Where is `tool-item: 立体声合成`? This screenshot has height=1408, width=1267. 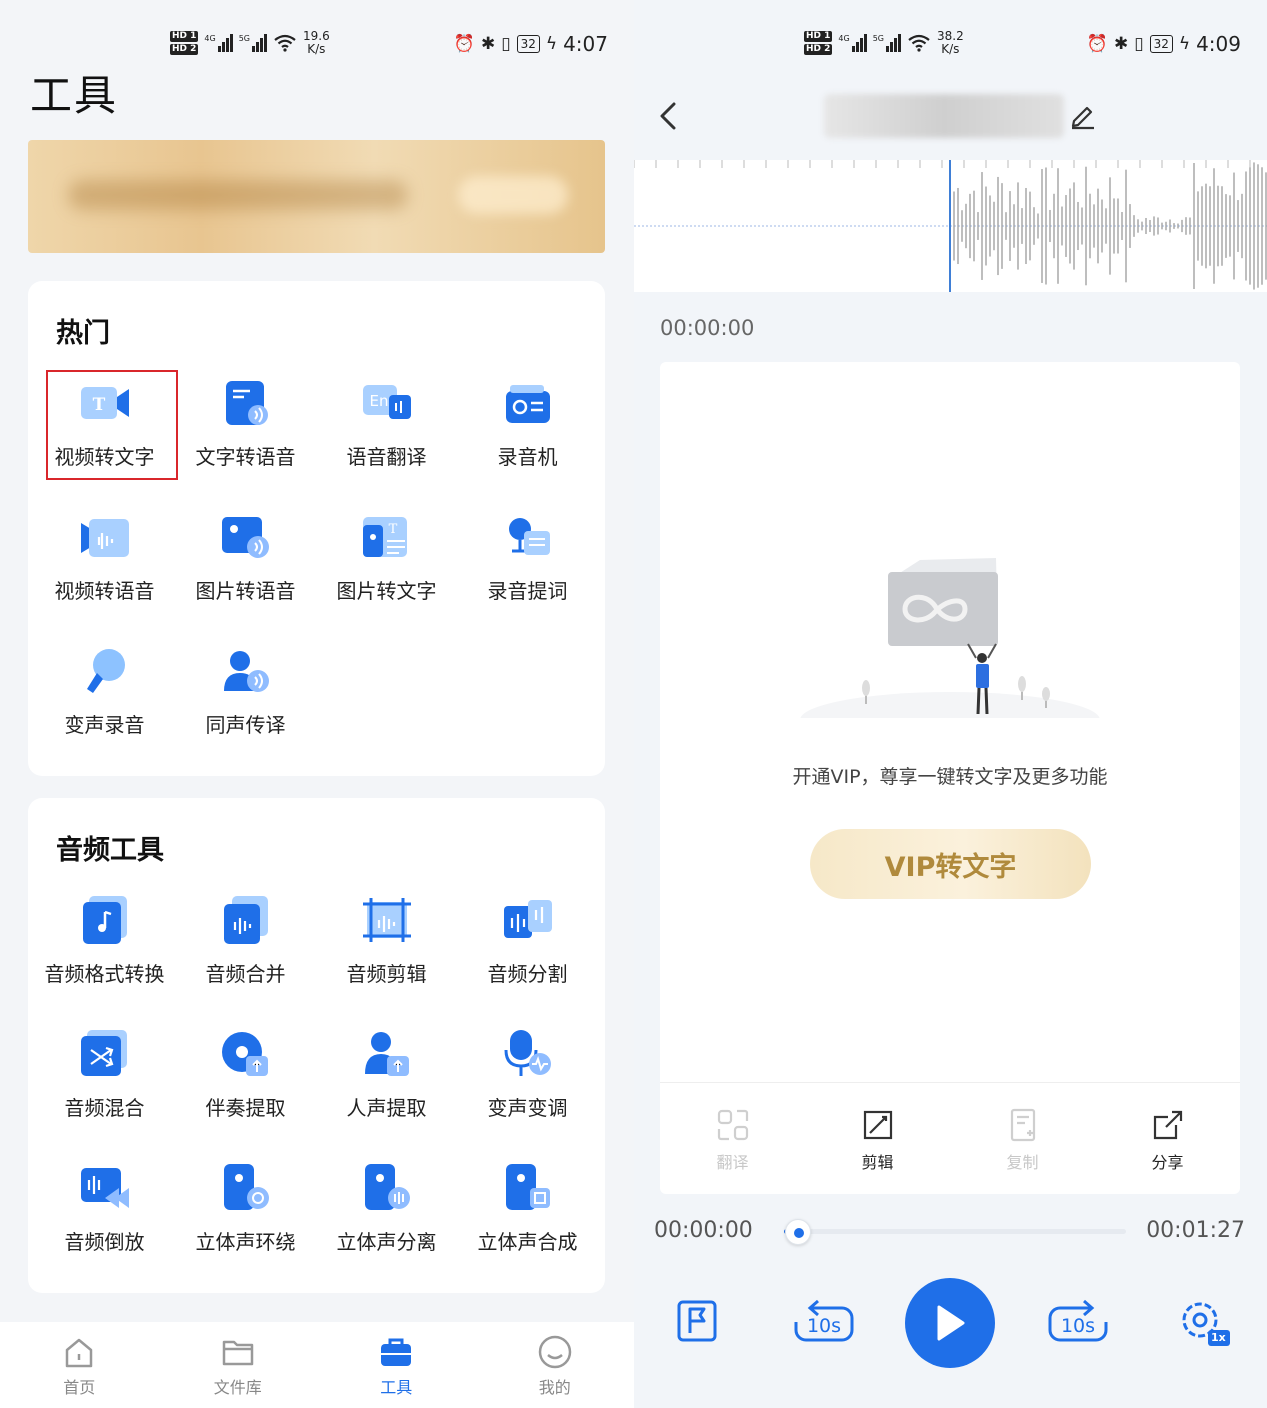 tool-item: 立体声合成 is located at coordinates (527, 1225).